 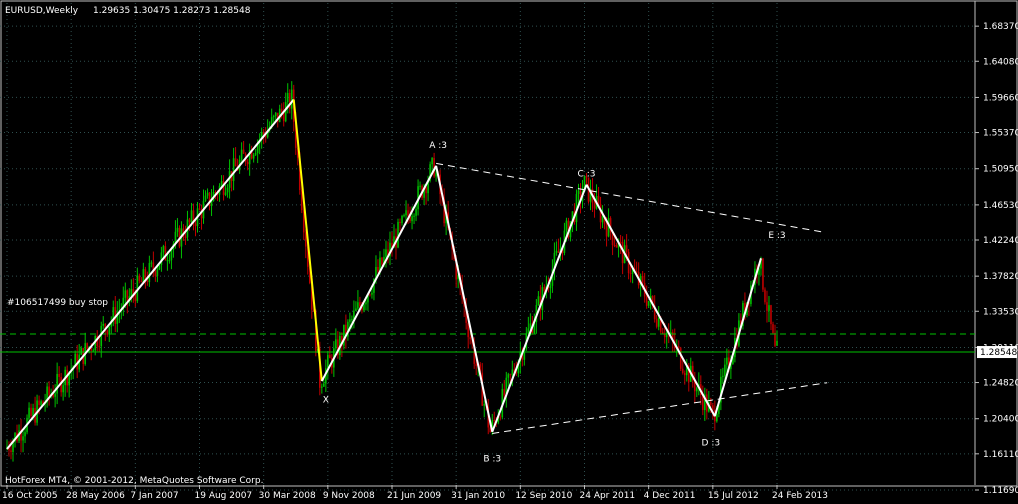 What do you see at coordinates (733, 496) in the screenshot?
I see `x-tick-label: 15 Jul 2012` at bounding box center [733, 496].